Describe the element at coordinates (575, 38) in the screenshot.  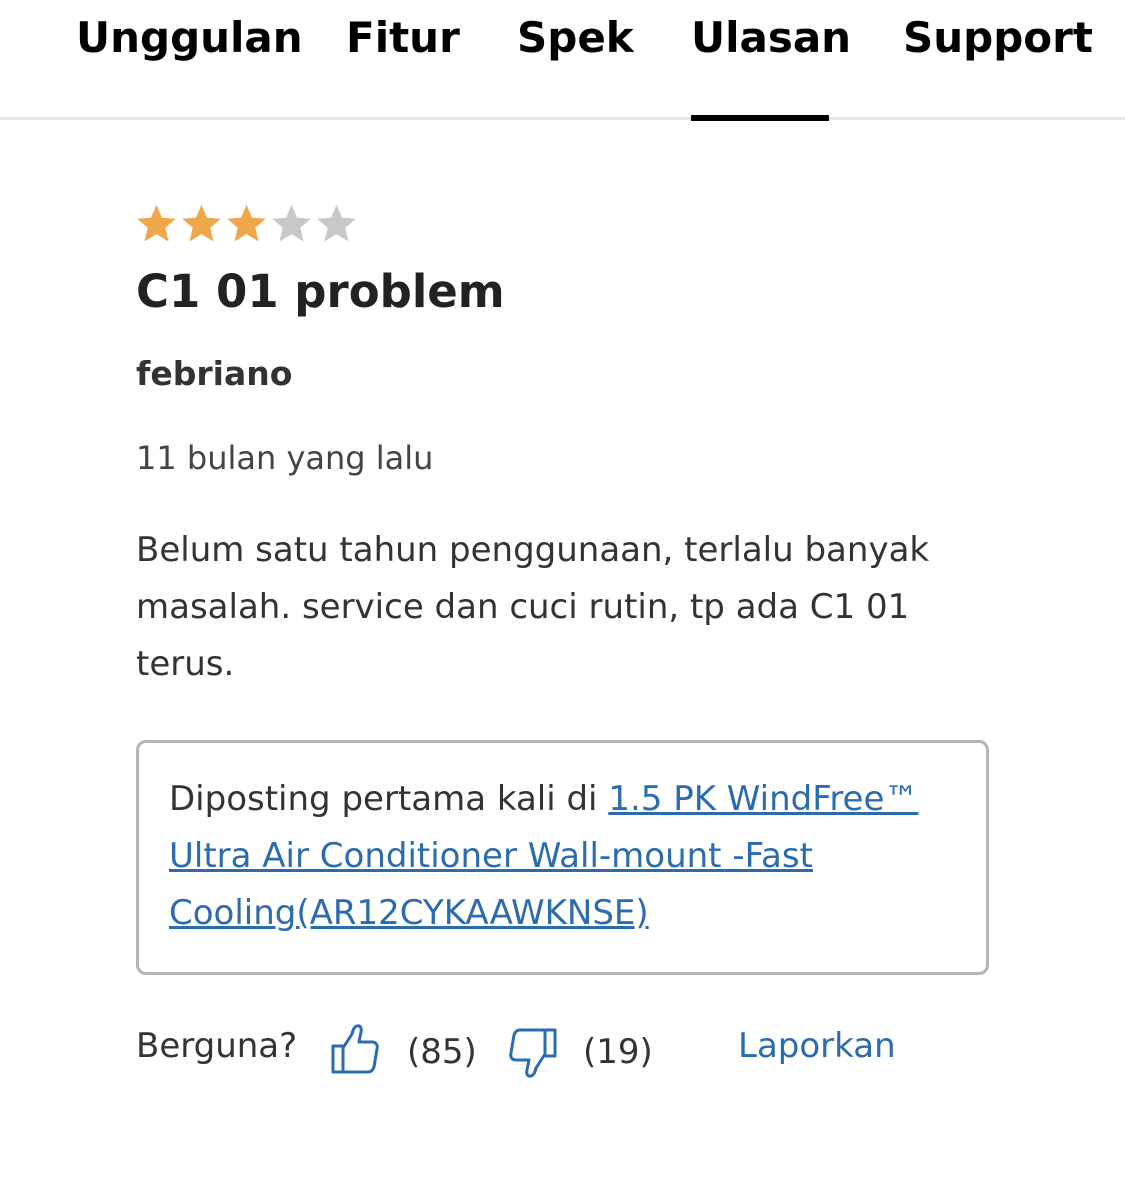
I see `tab-spek: Spek` at that location.